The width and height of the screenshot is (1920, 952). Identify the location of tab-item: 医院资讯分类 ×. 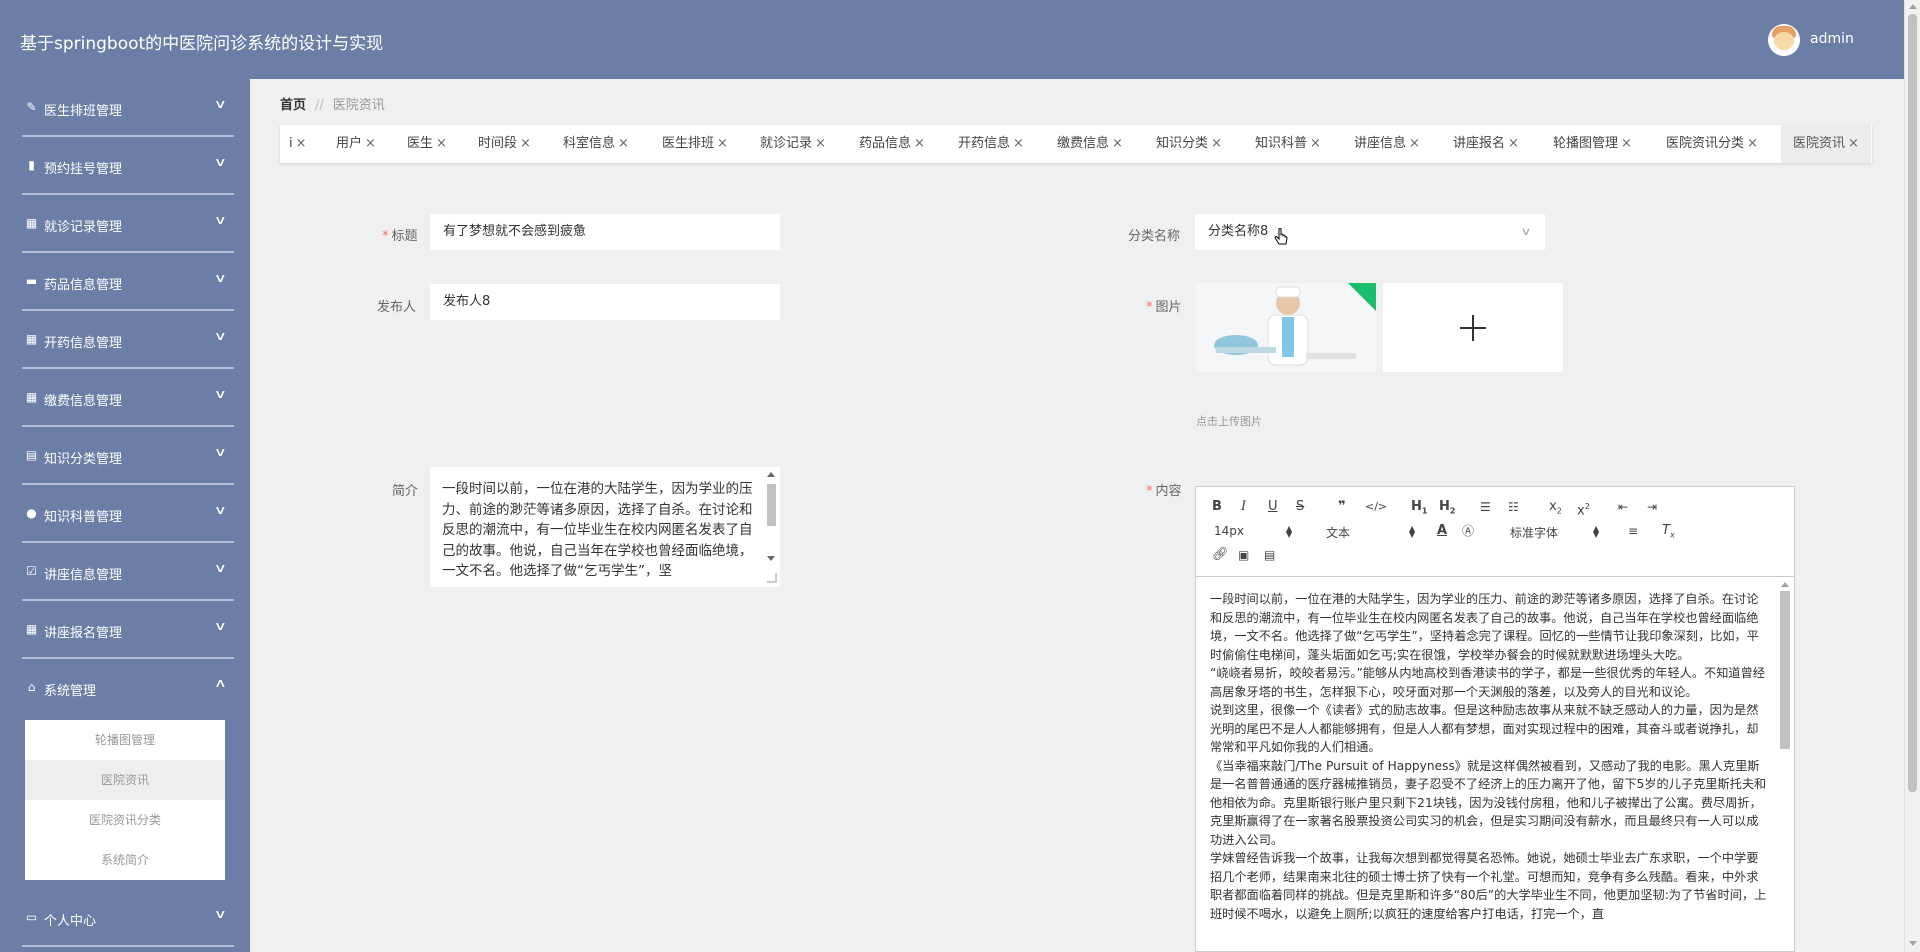
(1712, 144).